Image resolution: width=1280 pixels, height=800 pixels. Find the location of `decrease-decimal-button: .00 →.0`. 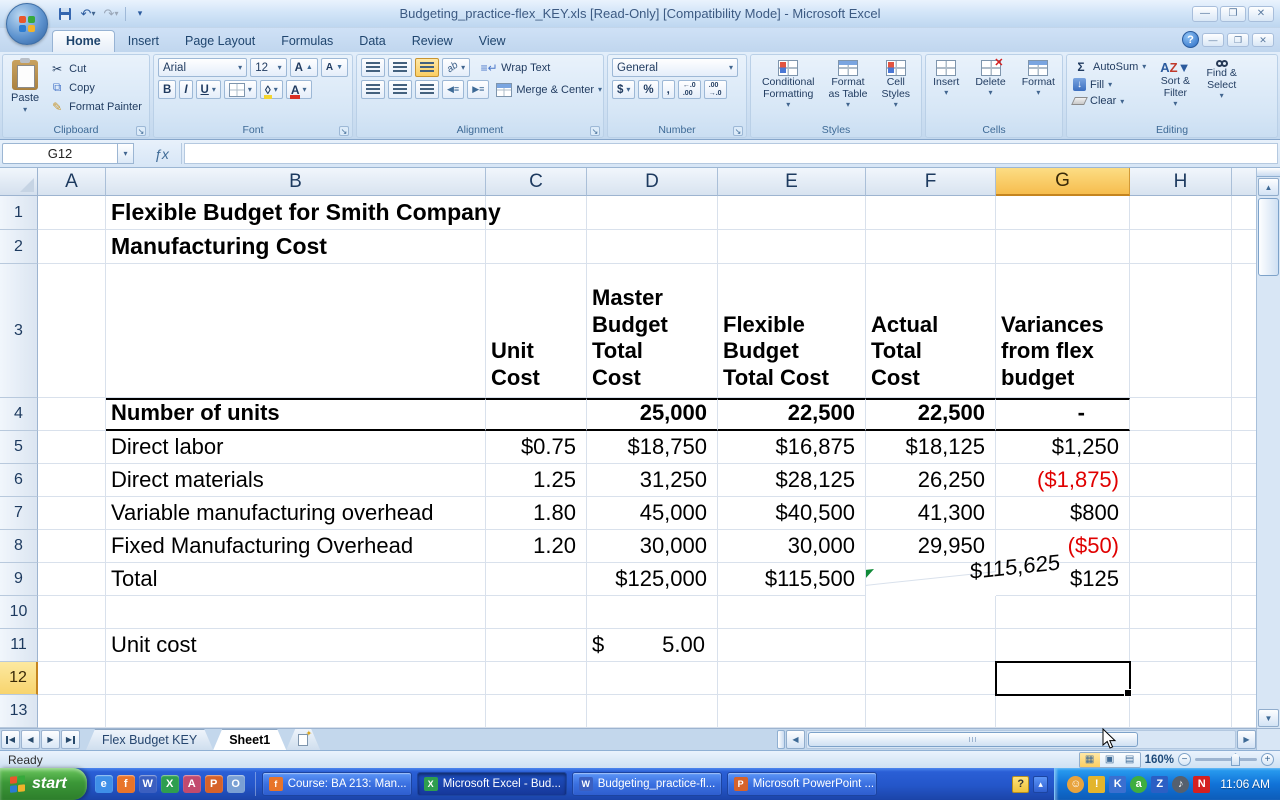

decrease-decimal-button: .00 →.0 is located at coordinates (715, 89).